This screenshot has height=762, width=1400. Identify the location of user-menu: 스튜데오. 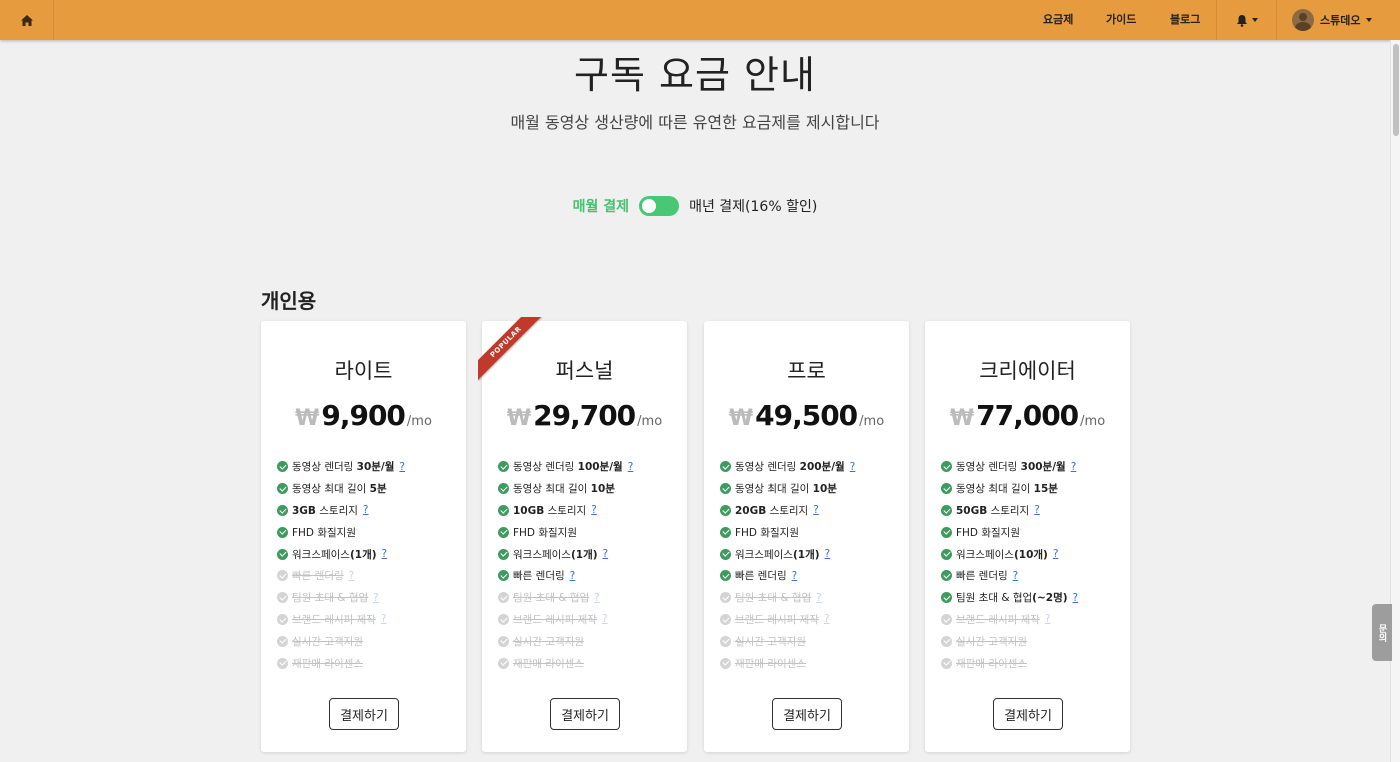
(1332, 20).